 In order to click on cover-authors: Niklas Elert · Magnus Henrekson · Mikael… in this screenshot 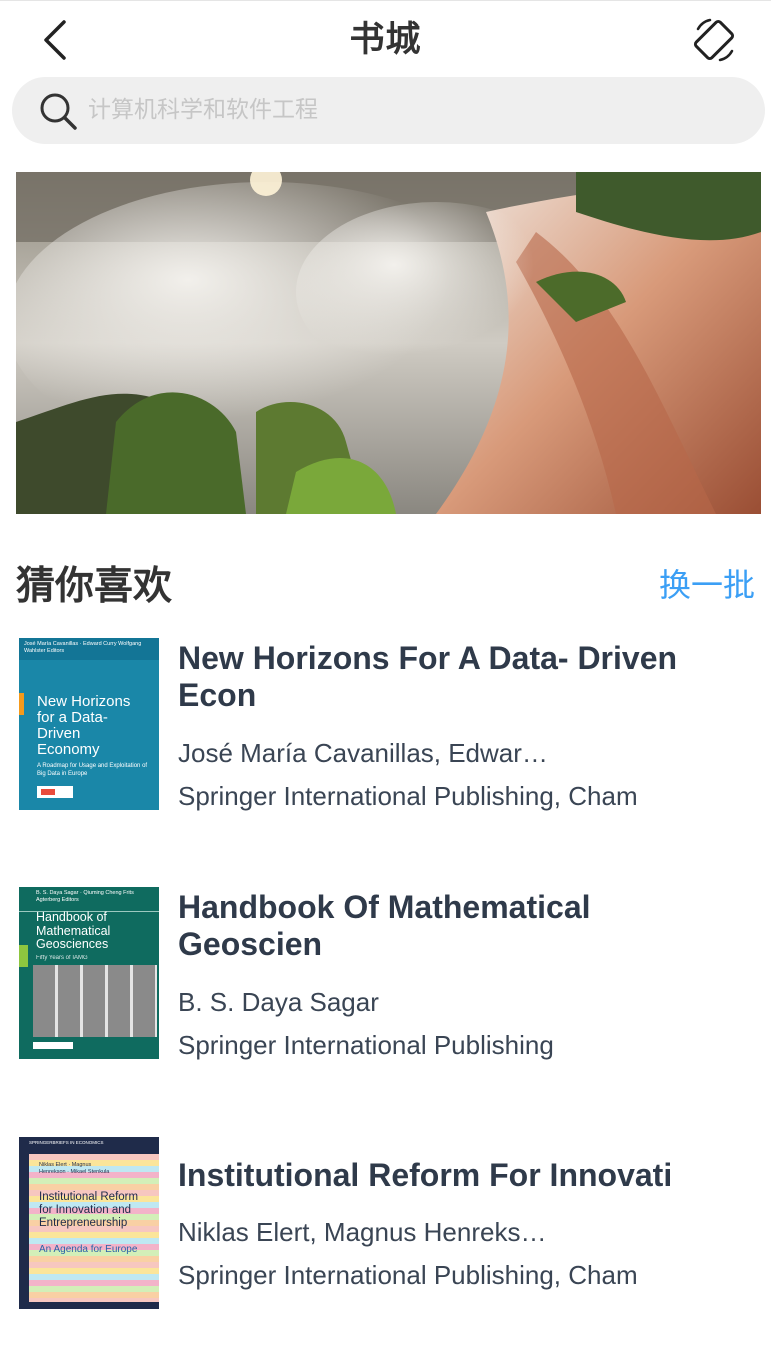, I will do `click(74, 1168)`.